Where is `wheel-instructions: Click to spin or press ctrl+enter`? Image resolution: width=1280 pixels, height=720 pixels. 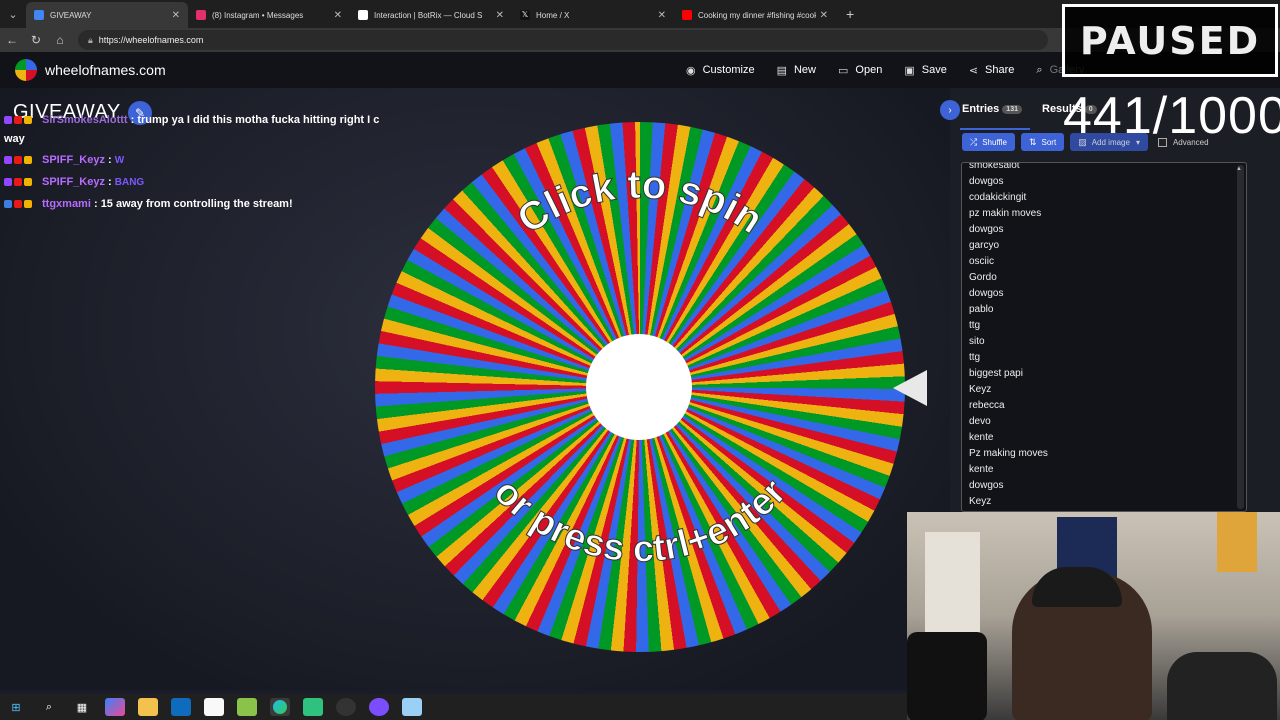
wheel-instructions: Click to spin or press ctrl+enter is located at coordinates (640, 366).